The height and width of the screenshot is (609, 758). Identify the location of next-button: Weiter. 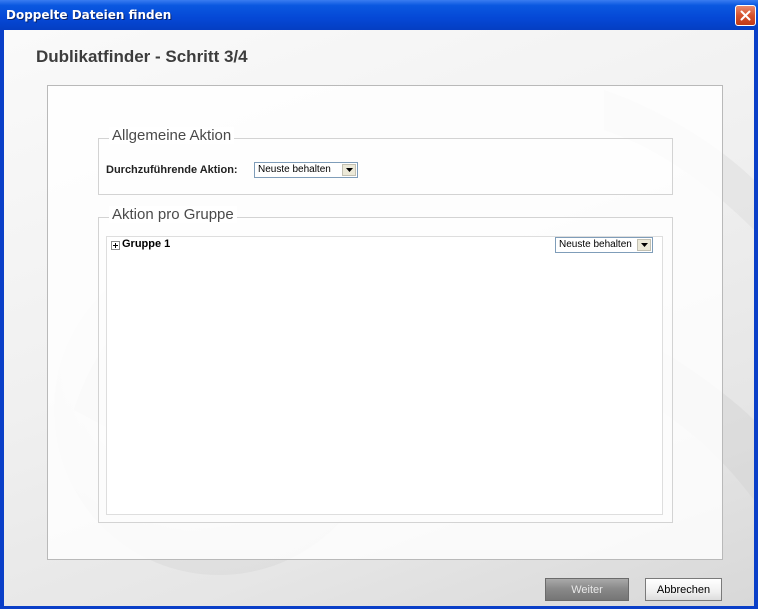
(587, 589).